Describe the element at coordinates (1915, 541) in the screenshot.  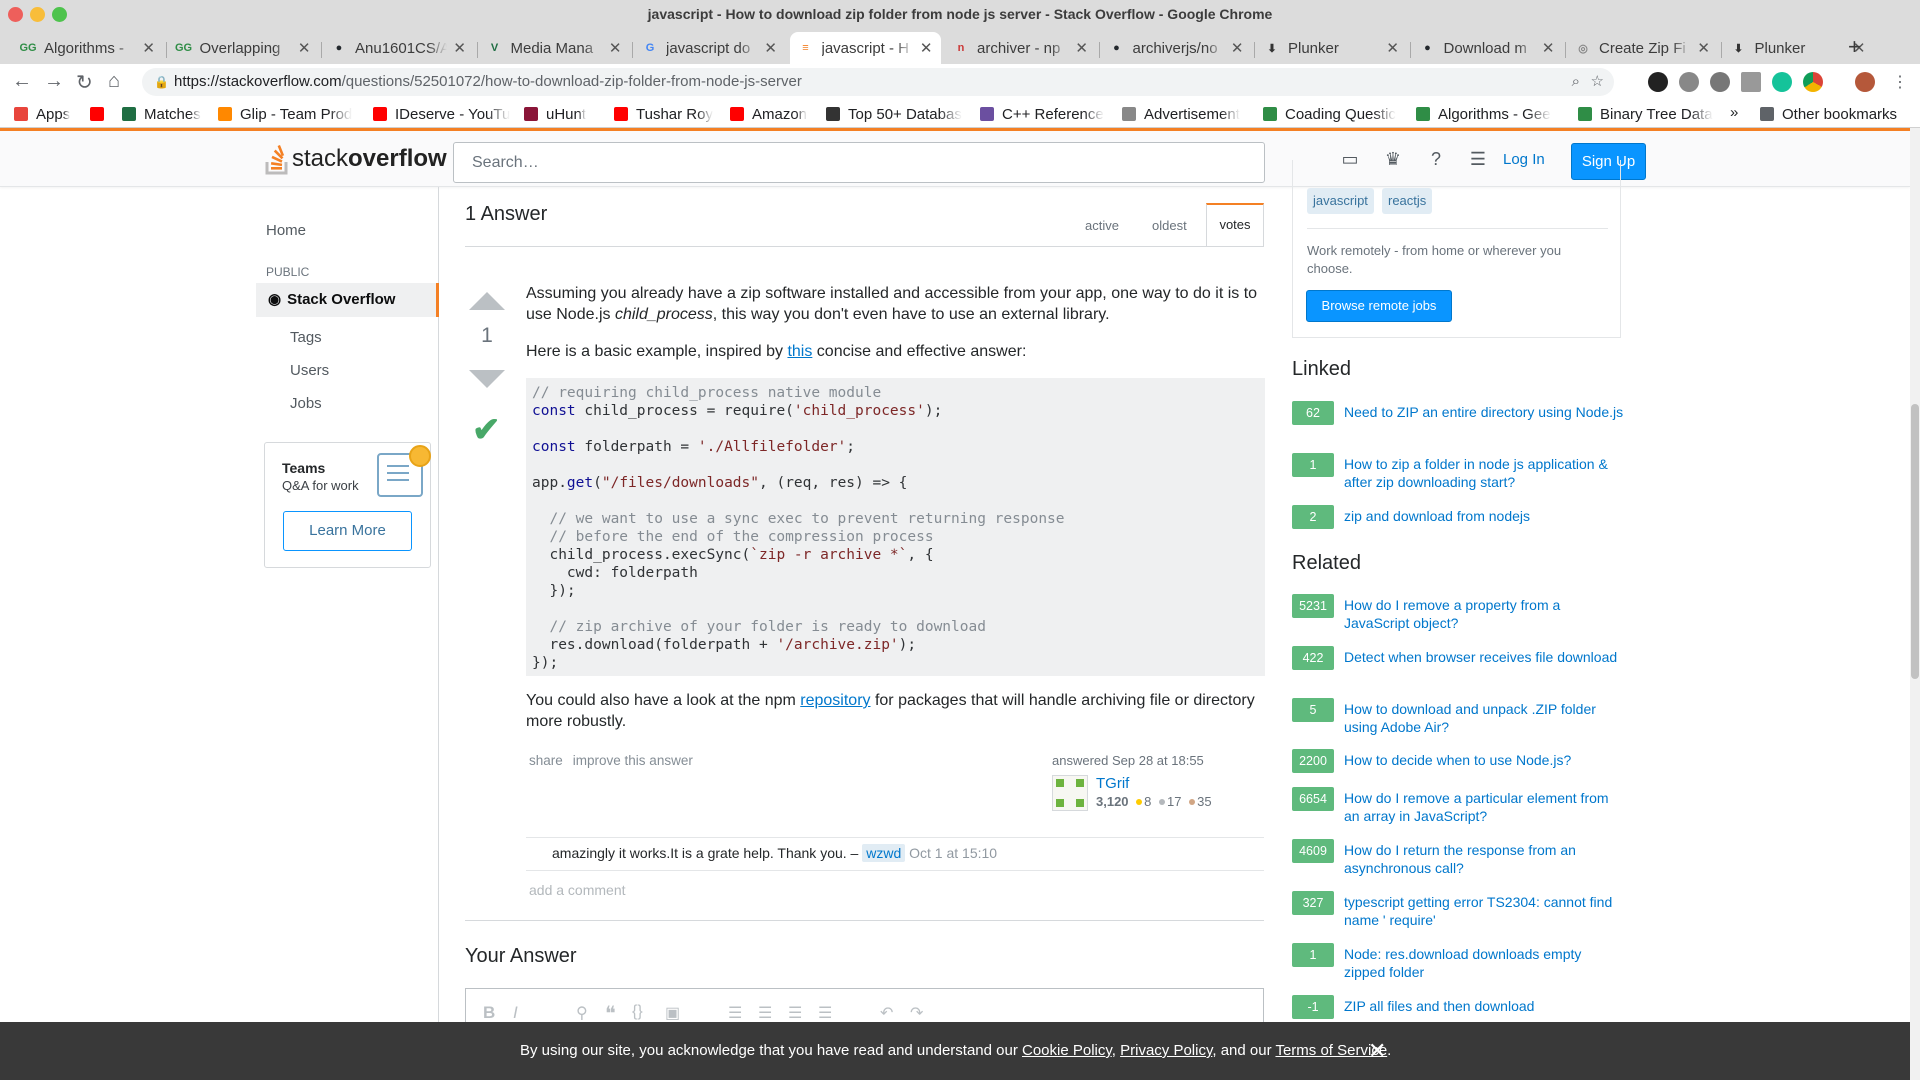
I see `scrollbar-thumb` at that location.